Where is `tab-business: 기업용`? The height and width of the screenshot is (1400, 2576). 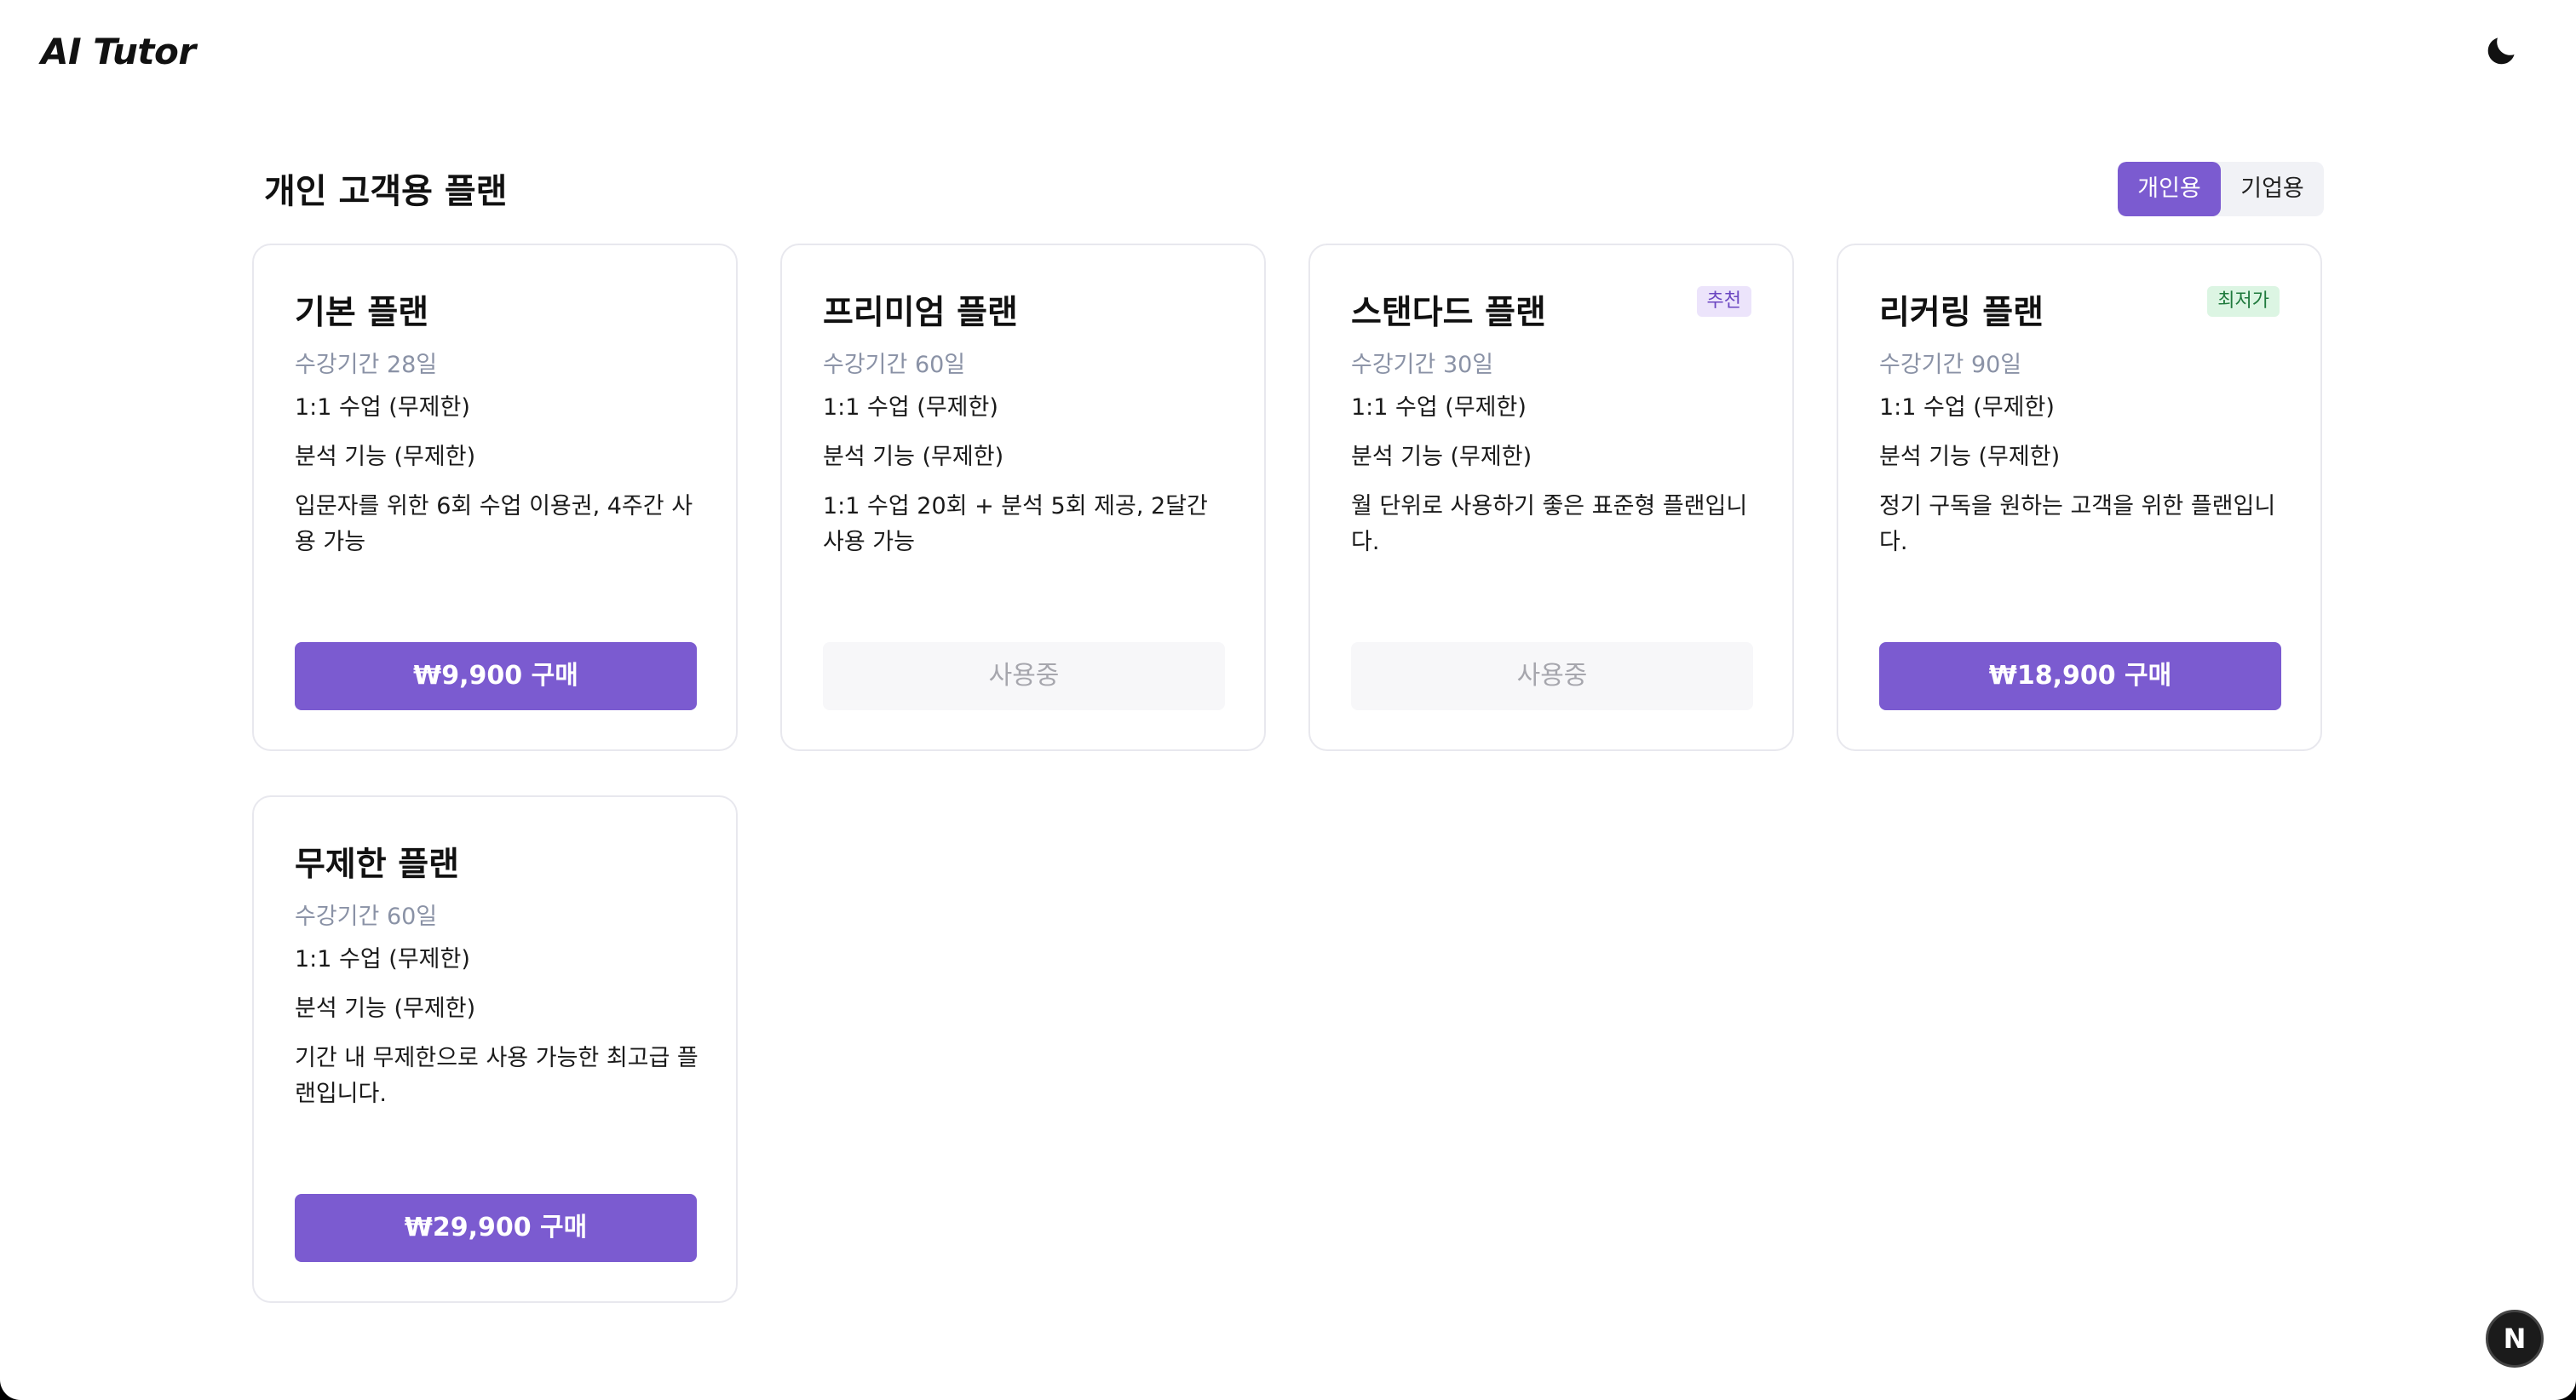 tab-business: 기업용 is located at coordinates (2272, 189).